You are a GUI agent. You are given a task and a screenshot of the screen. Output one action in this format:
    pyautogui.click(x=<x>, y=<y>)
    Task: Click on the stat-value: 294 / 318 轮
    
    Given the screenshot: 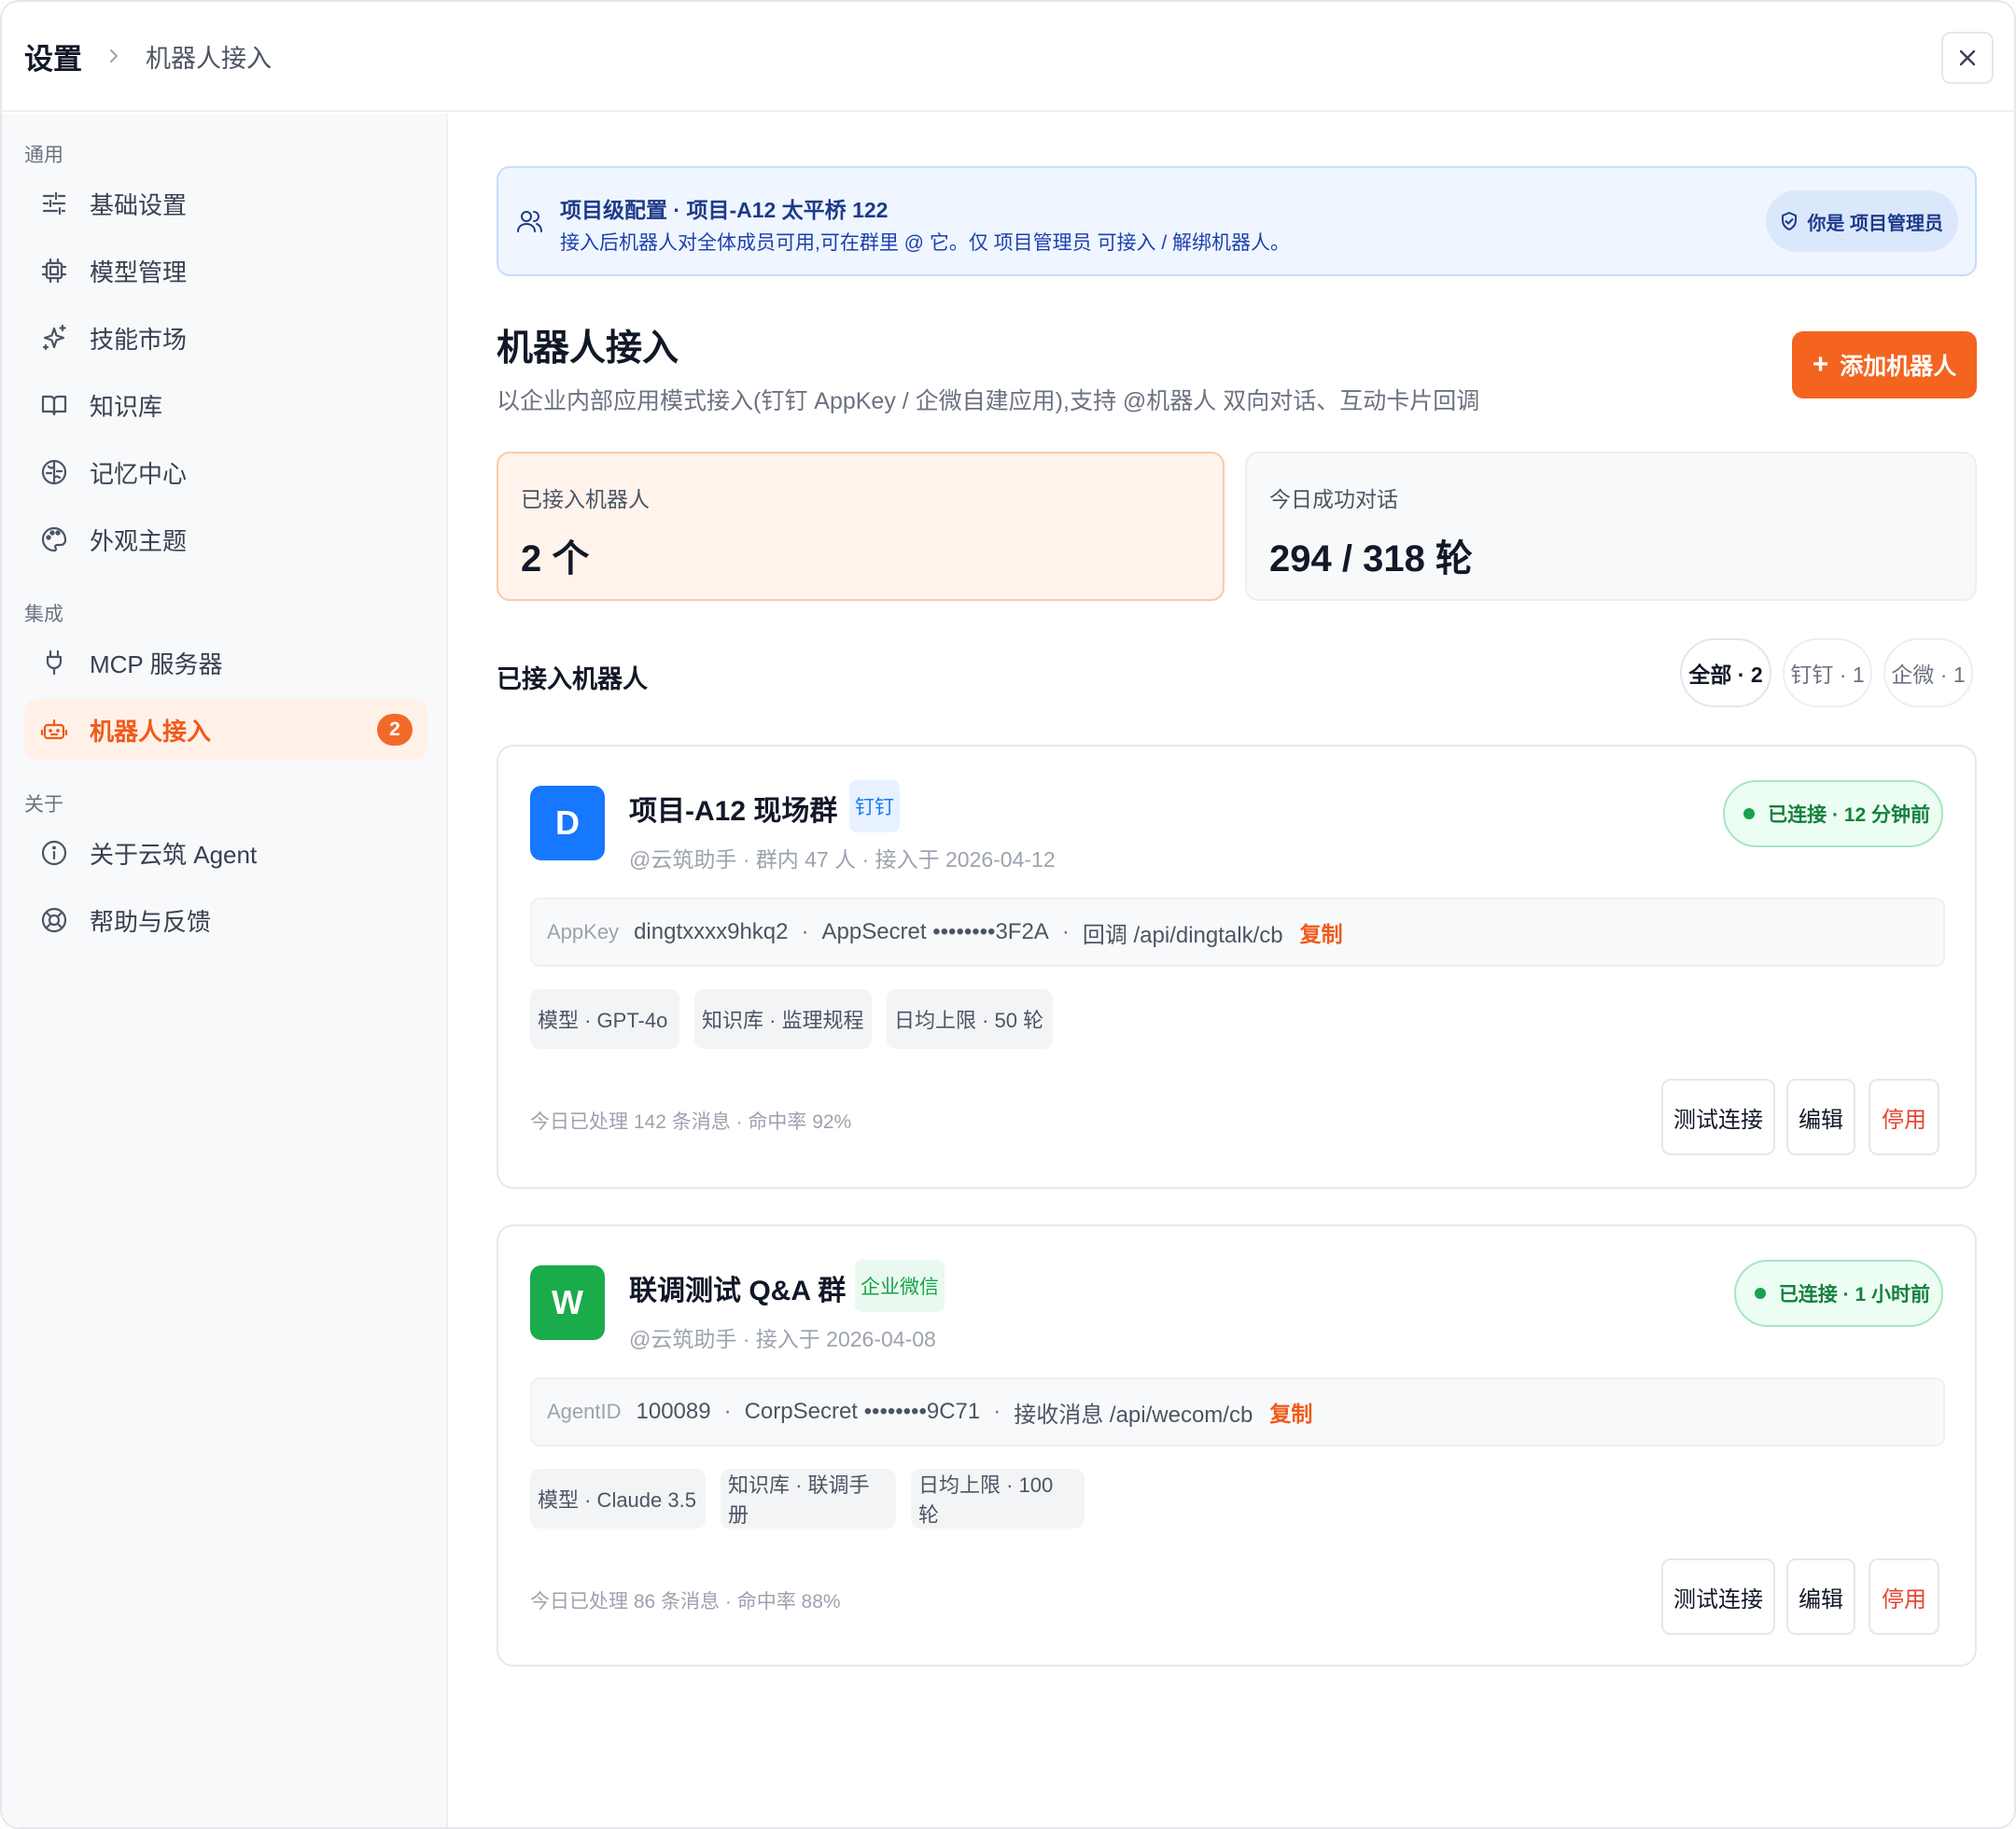 What is the action you would take?
    pyautogui.click(x=1371, y=558)
    